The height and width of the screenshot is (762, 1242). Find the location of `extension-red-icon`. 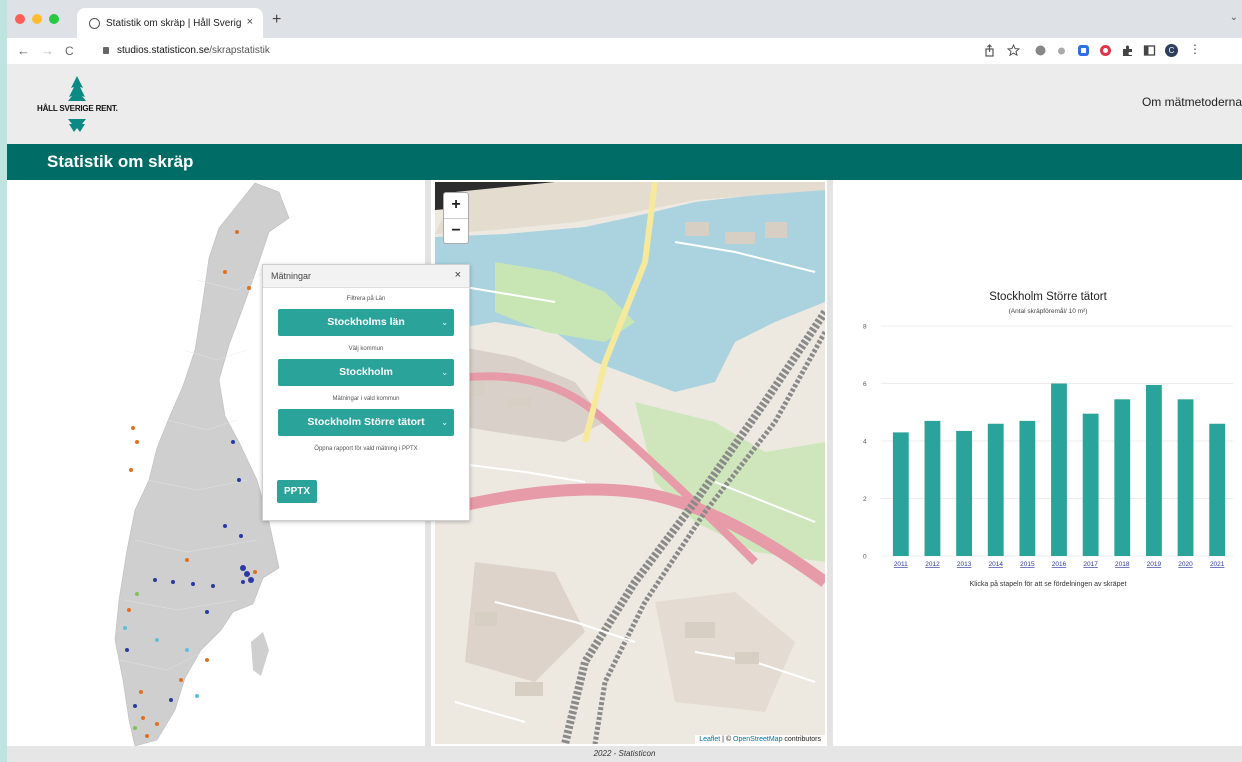

extension-red-icon is located at coordinates (1105, 50).